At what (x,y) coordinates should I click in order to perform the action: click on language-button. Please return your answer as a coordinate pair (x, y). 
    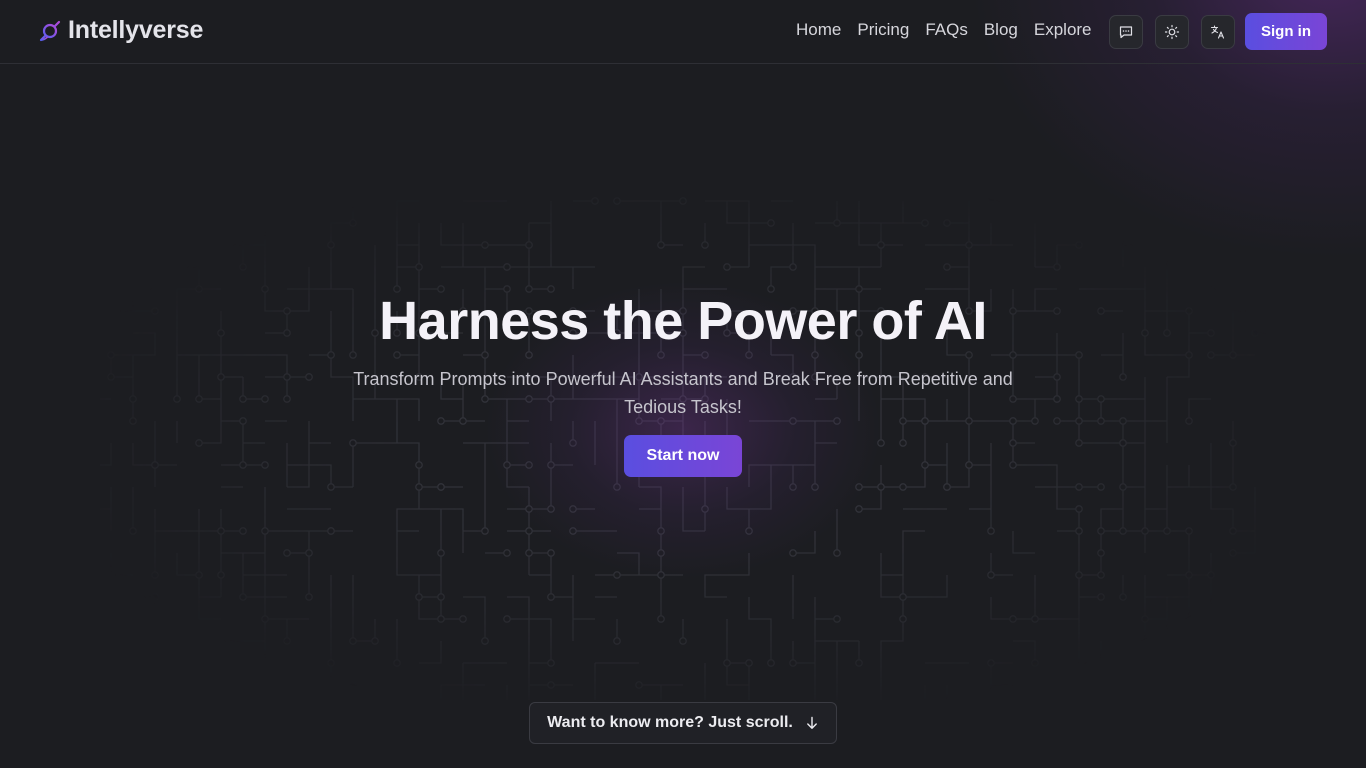
    Looking at the image, I should click on (1218, 32).